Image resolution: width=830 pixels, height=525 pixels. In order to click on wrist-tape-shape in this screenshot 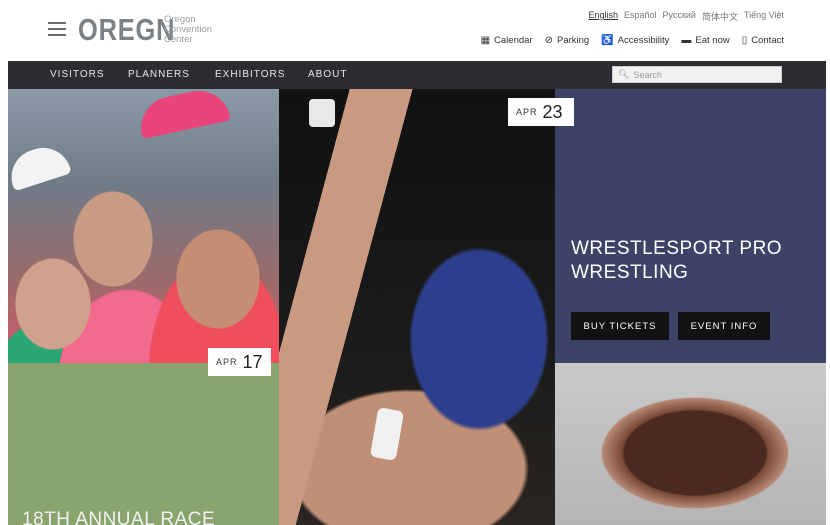, I will do `click(322, 113)`.